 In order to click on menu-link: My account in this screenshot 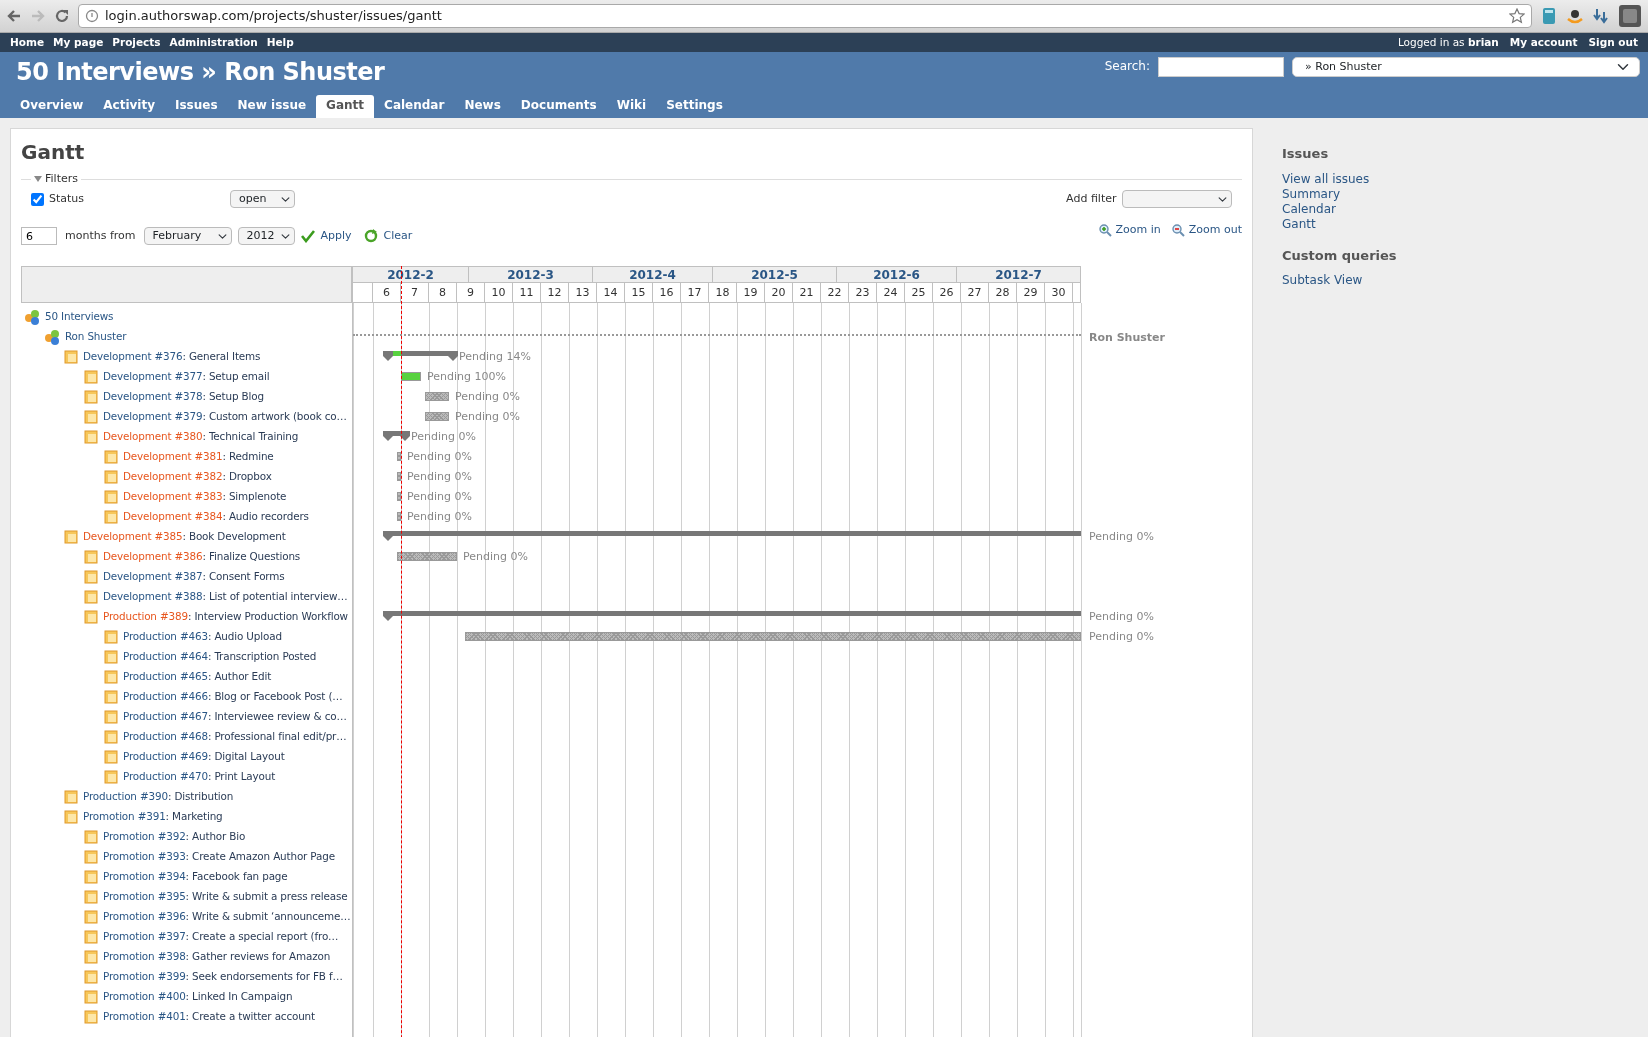, I will do `click(1543, 42)`.